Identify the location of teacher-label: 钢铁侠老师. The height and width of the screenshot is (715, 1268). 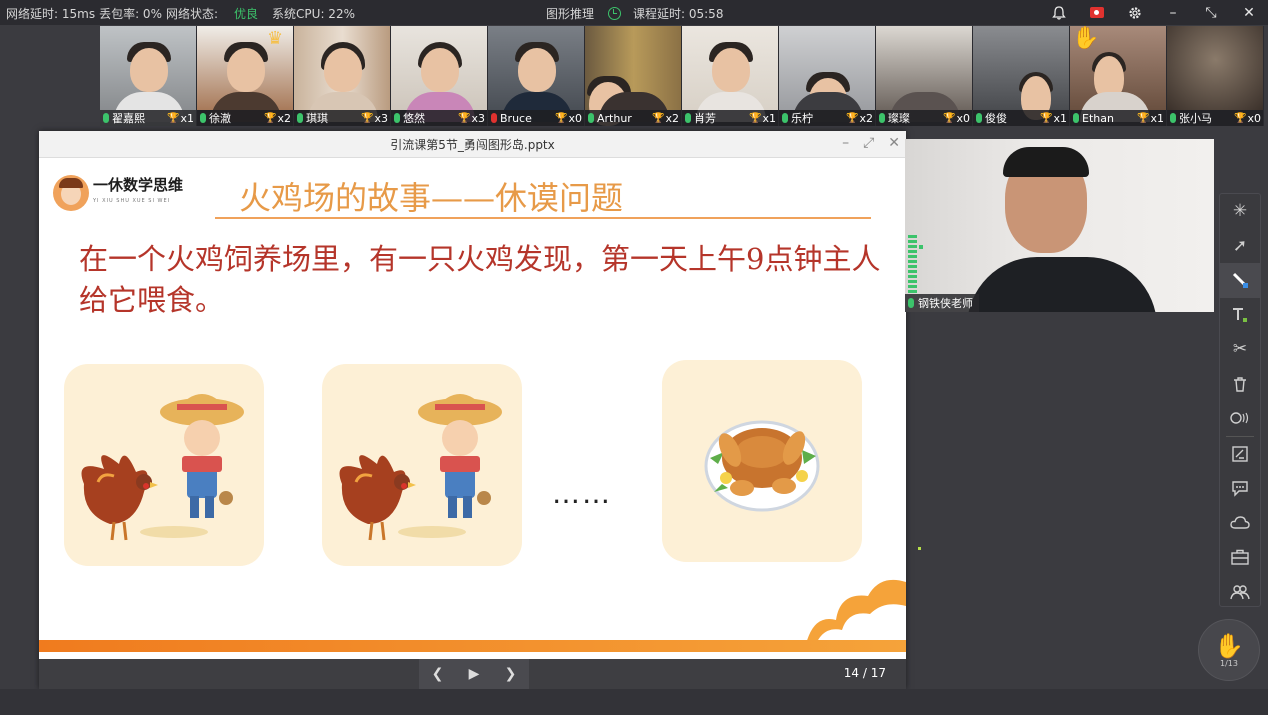
(942, 303).